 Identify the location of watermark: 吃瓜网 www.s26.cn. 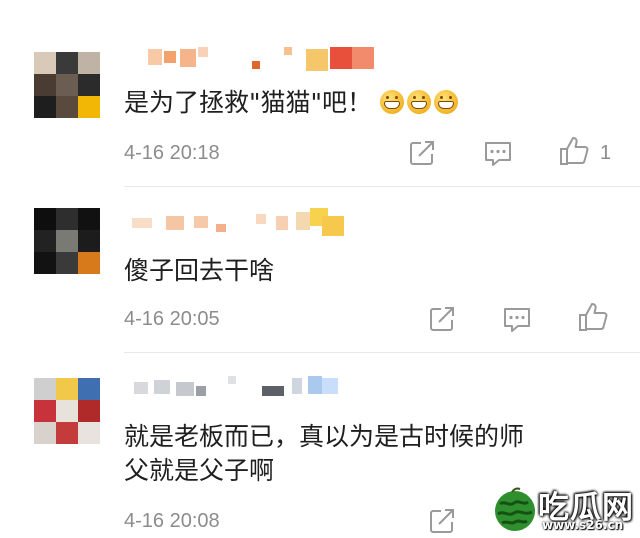
(565, 510).